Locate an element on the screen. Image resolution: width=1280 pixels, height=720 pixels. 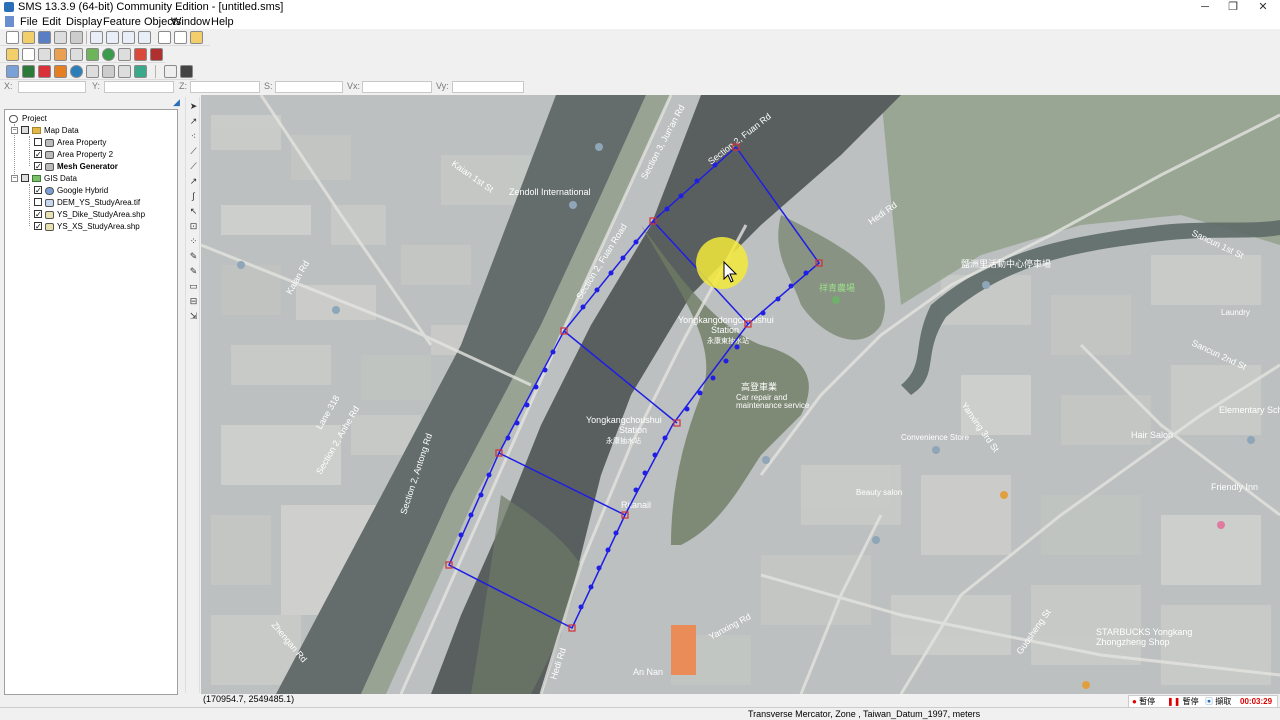
select-vertex-icon: ⟋ is located at coordinates (193, 166).